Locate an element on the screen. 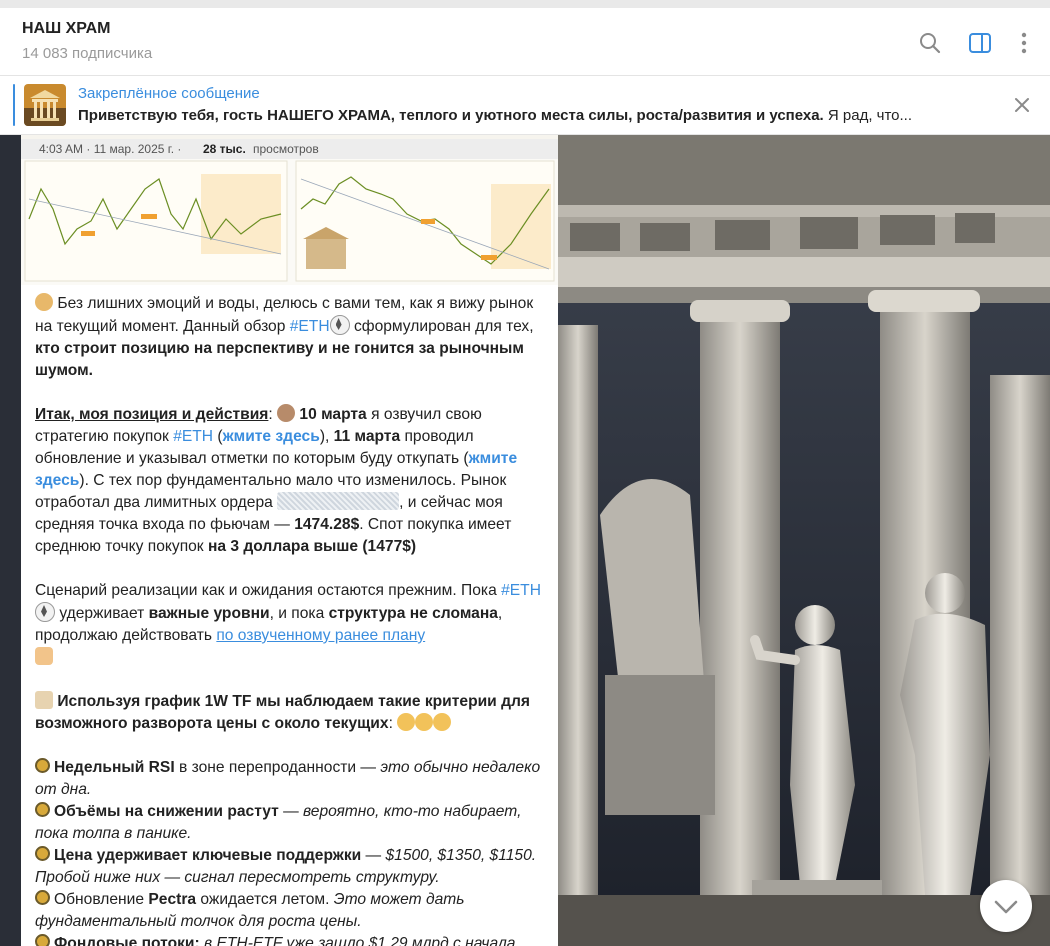 The height and width of the screenshot is (946, 1050). link-previous-plan: по озвученному ранее плану is located at coordinates (320, 635).